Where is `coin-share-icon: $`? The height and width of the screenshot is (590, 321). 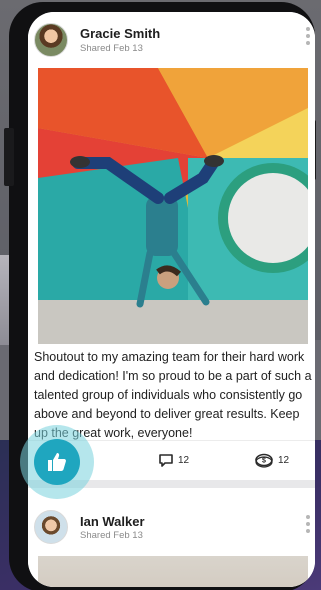
coin-share-icon: $ is located at coordinates (264, 460).